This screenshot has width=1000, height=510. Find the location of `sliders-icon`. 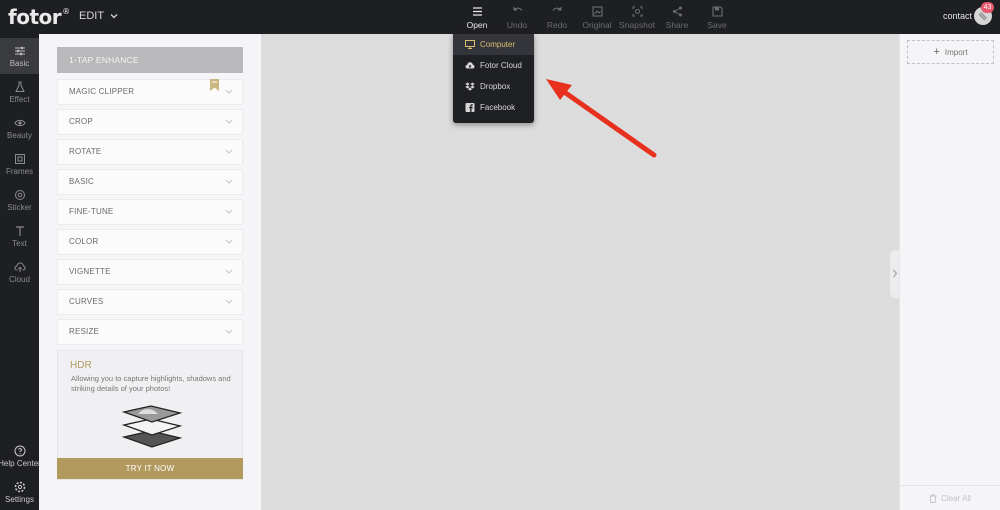

sliders-icon is located at coordinates (19, 50).